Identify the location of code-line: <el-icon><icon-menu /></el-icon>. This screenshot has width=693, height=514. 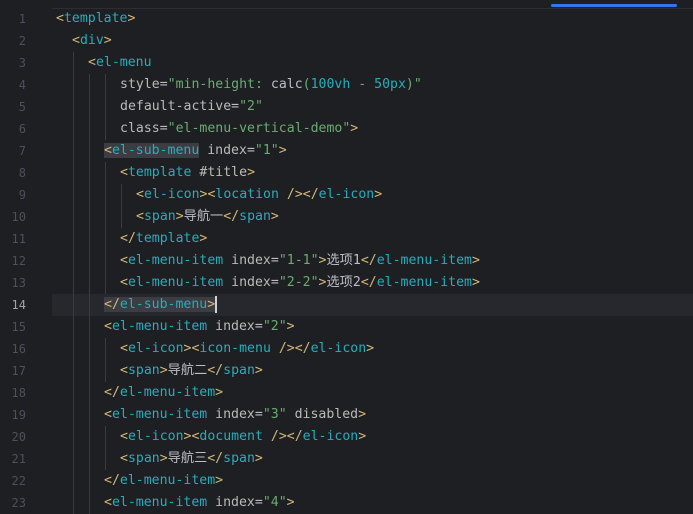
(372, 349).